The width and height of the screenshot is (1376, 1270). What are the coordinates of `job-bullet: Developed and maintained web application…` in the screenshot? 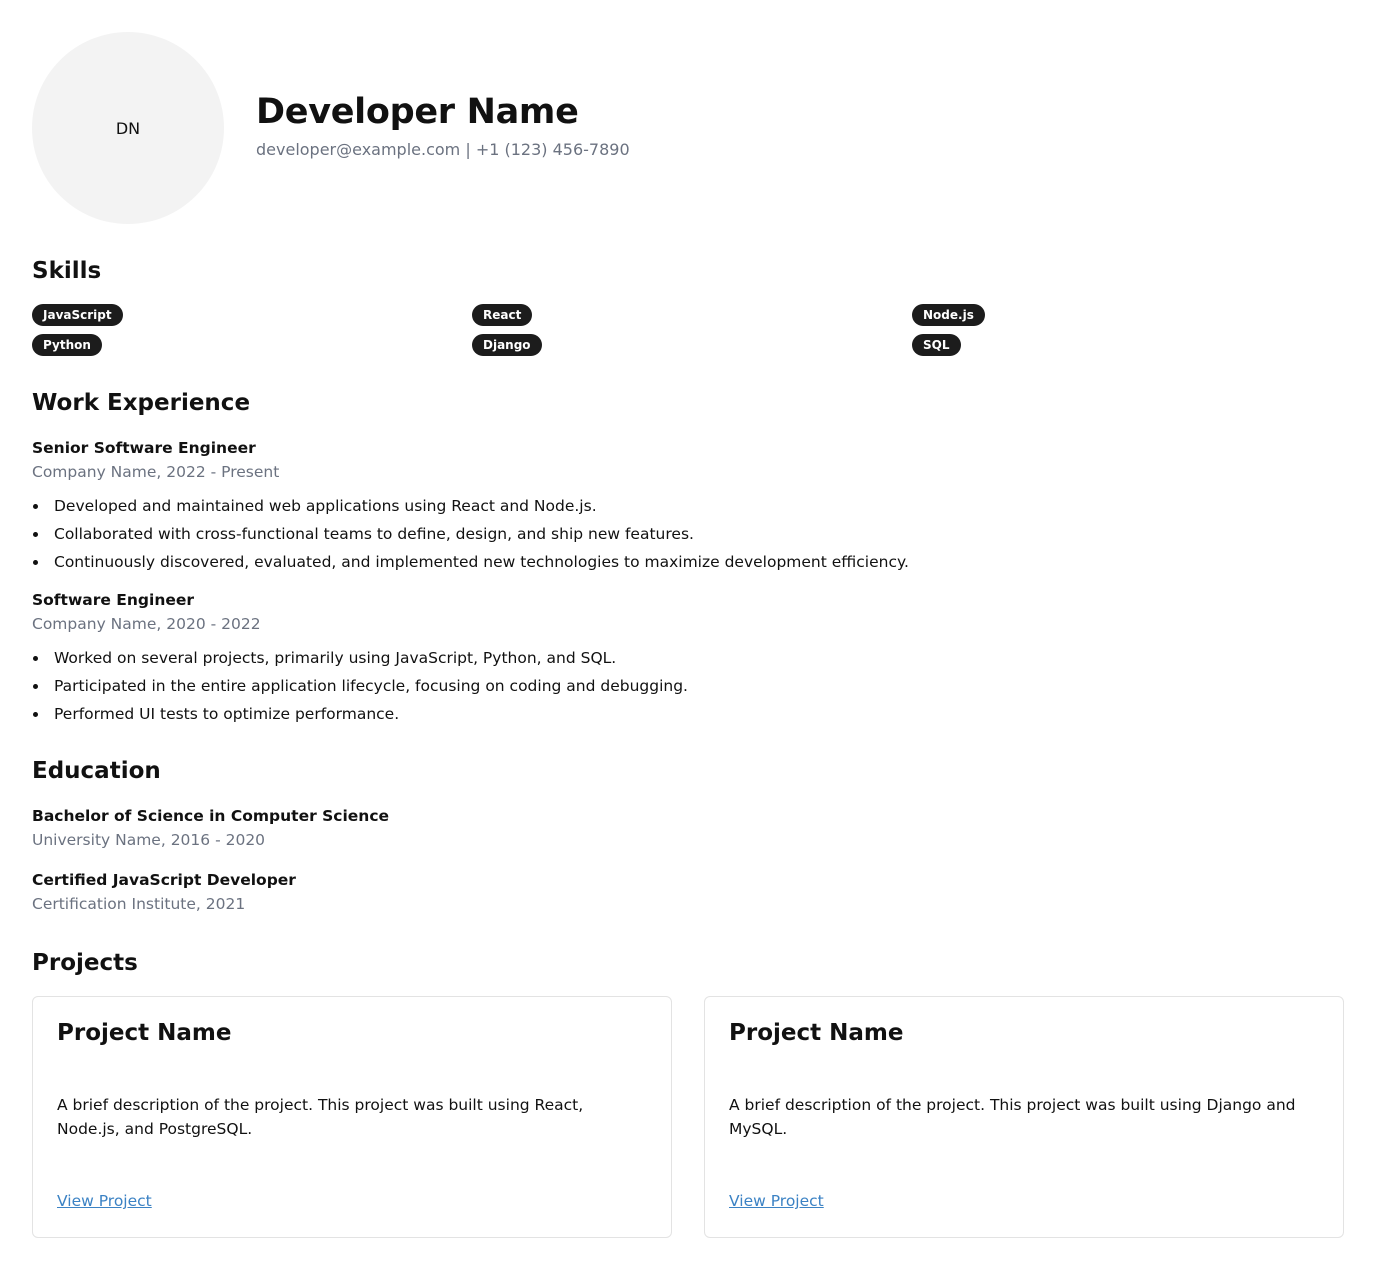 It's located at (682, 506).